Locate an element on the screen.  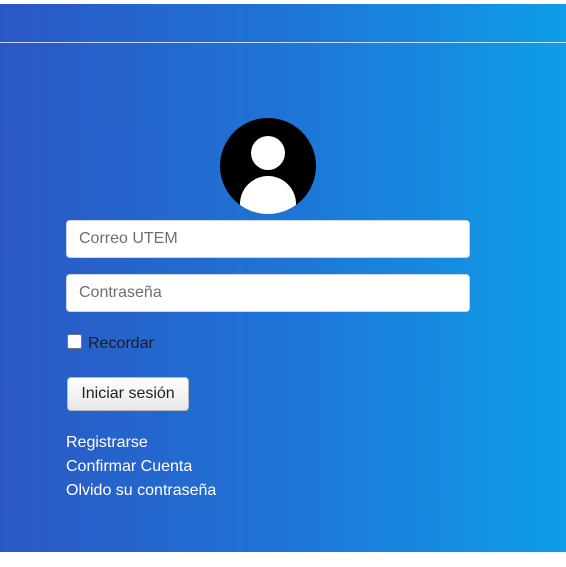
user-avatar-icon is located at coordinates (268, 166).